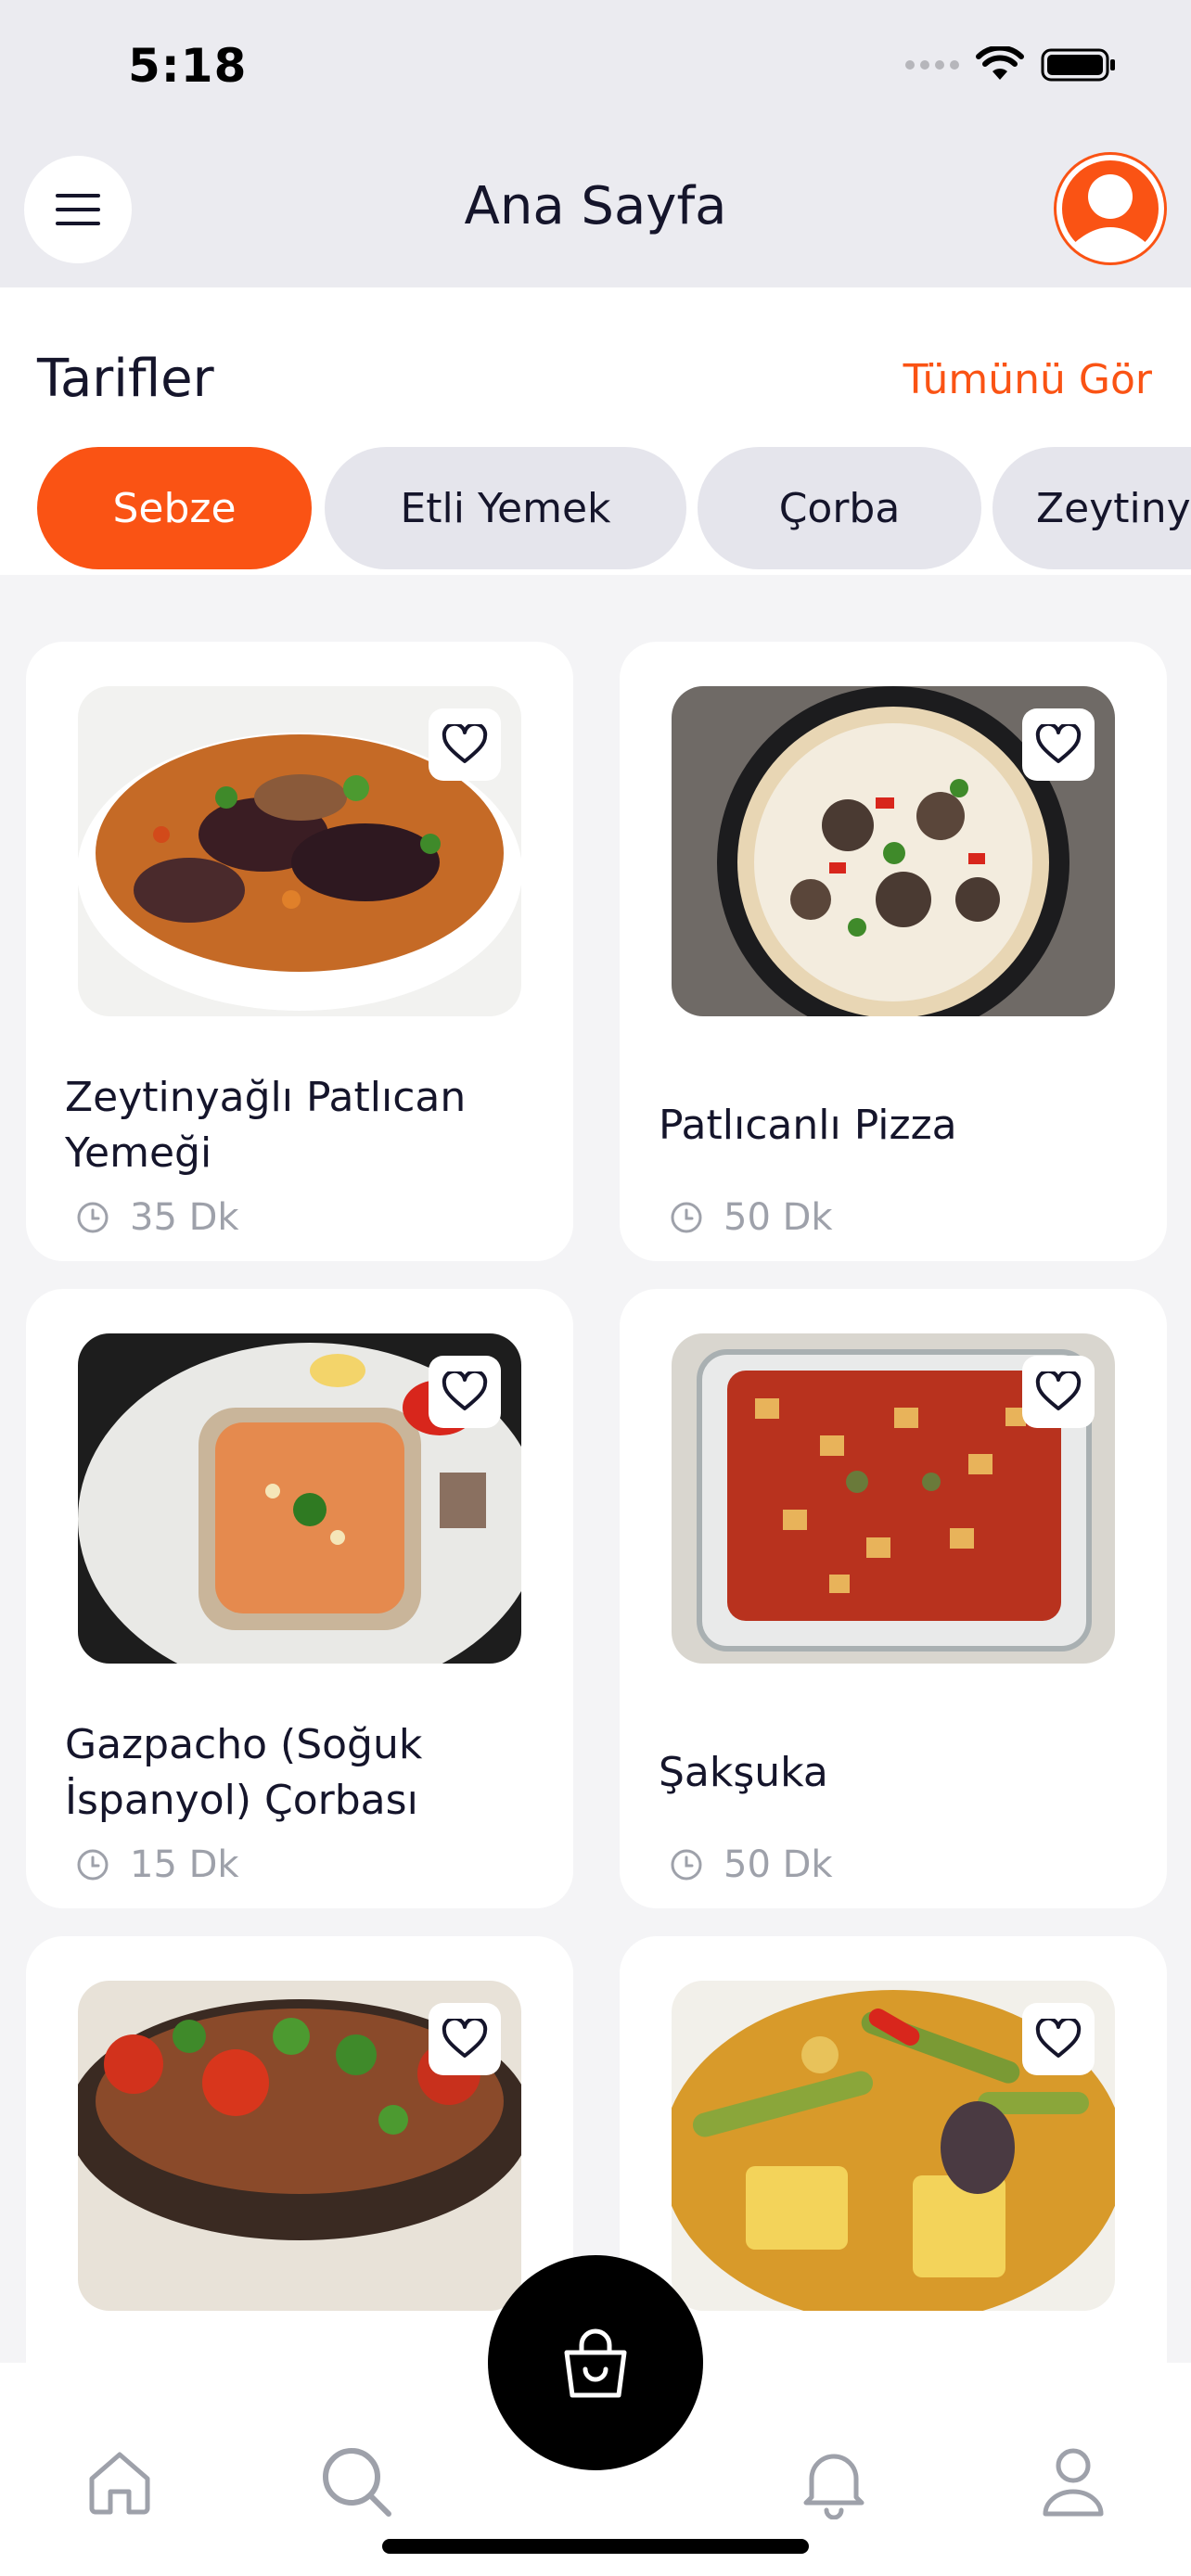  What do you see at coordinates (1078, 65) in the screenshot?
I see `battery-icon` at bounding box center [1078, 65].